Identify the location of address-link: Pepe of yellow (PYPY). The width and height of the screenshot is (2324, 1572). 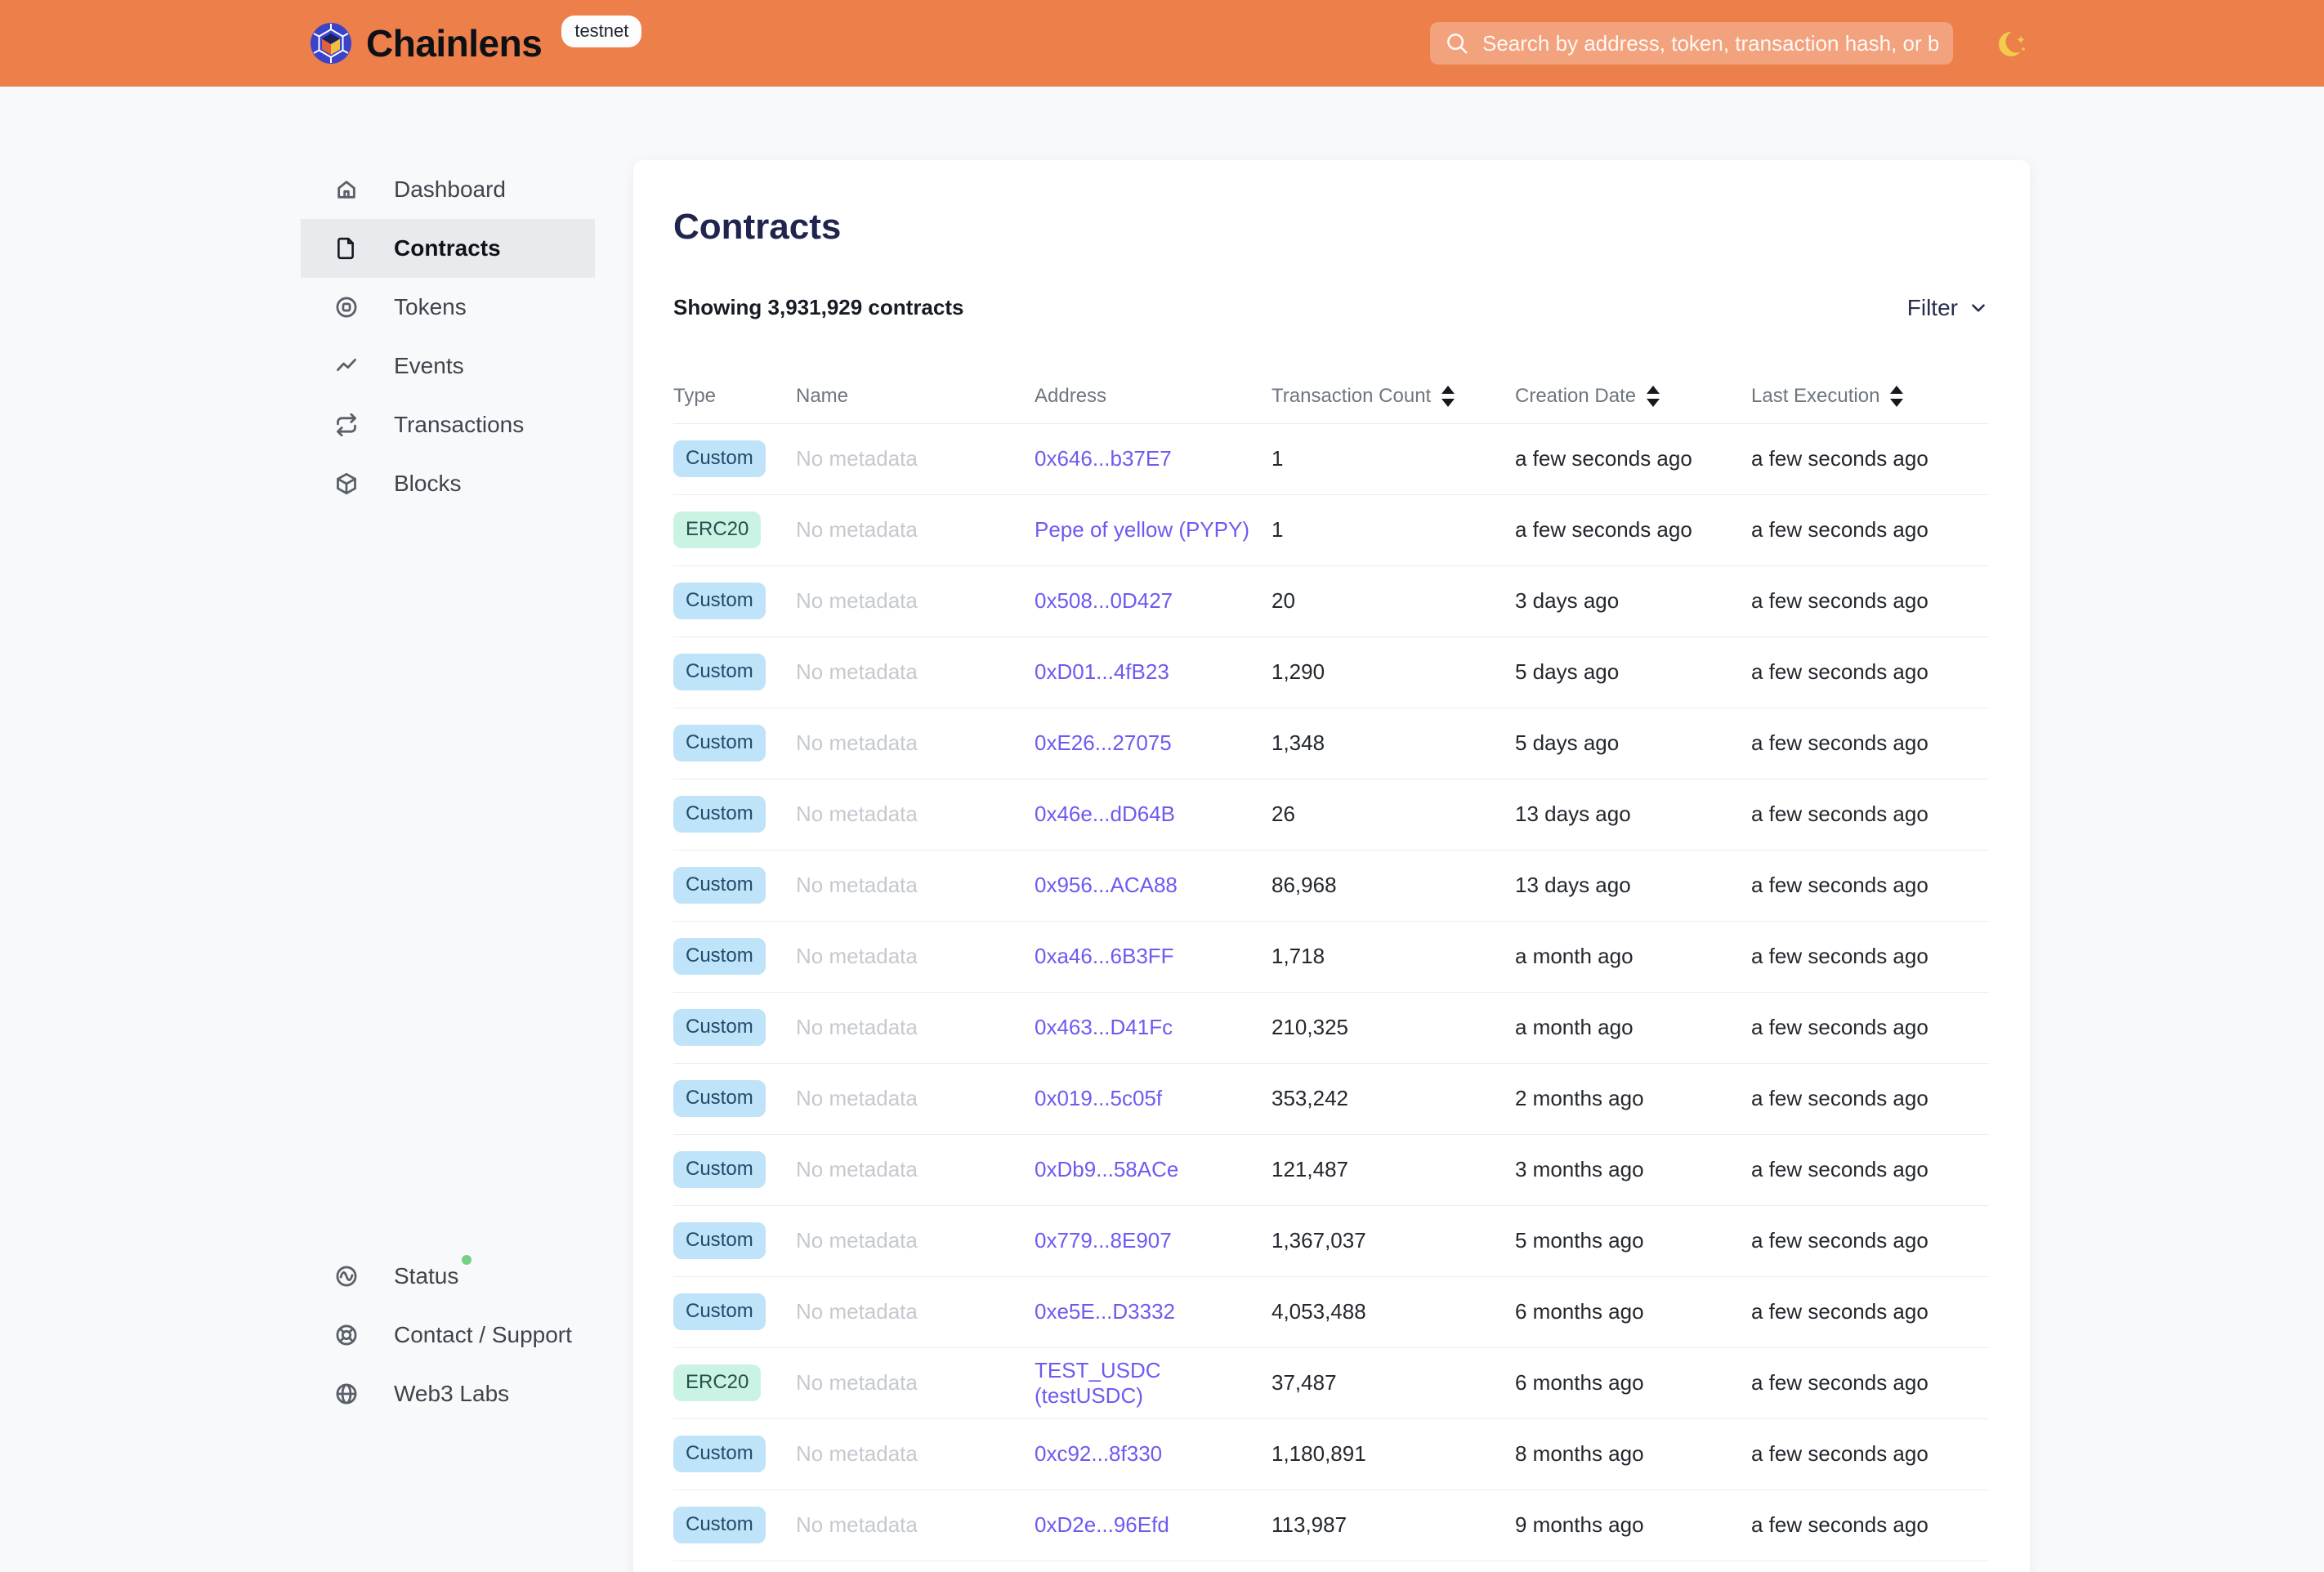
(1142, 529).